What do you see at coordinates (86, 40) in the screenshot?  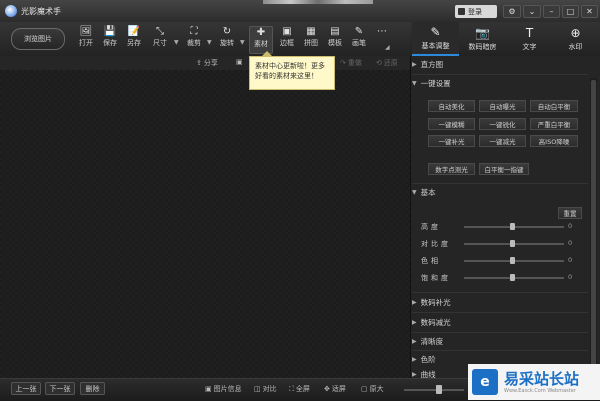 I see `open-tool: 🖼 打开` at bounding box center [86, 40].